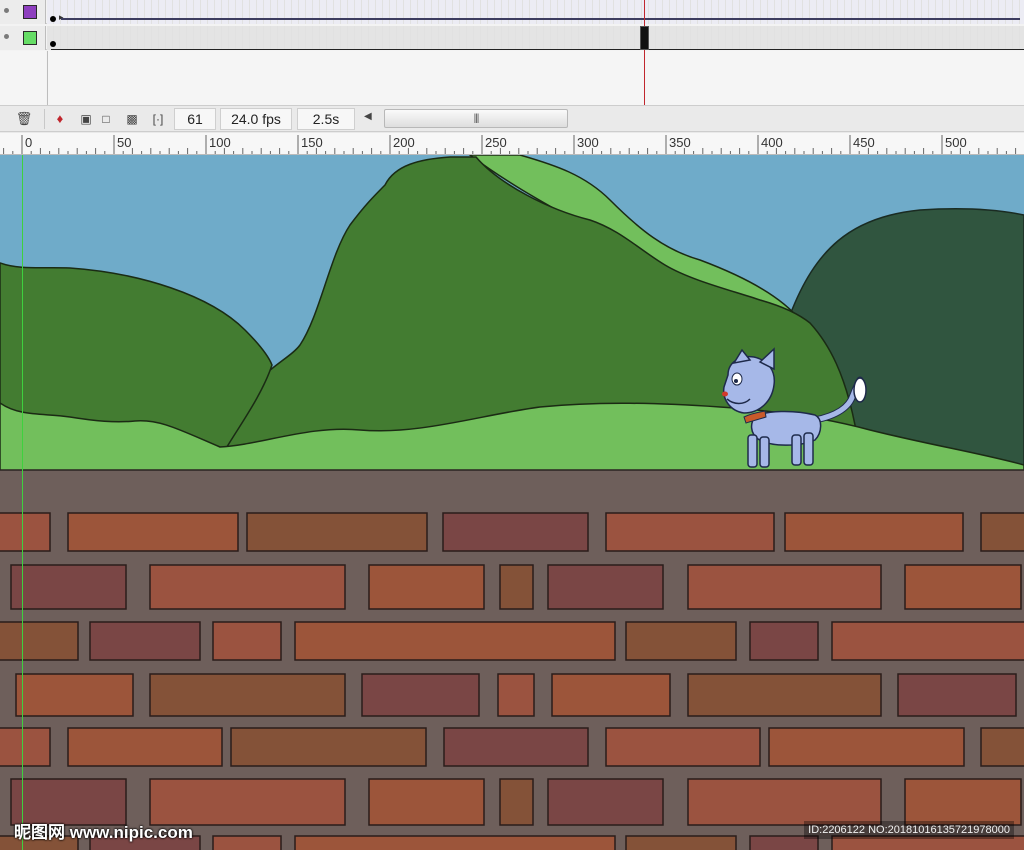 The image size is (1024, 850). I want to click on ruler-label: 150, so click(312, 142).